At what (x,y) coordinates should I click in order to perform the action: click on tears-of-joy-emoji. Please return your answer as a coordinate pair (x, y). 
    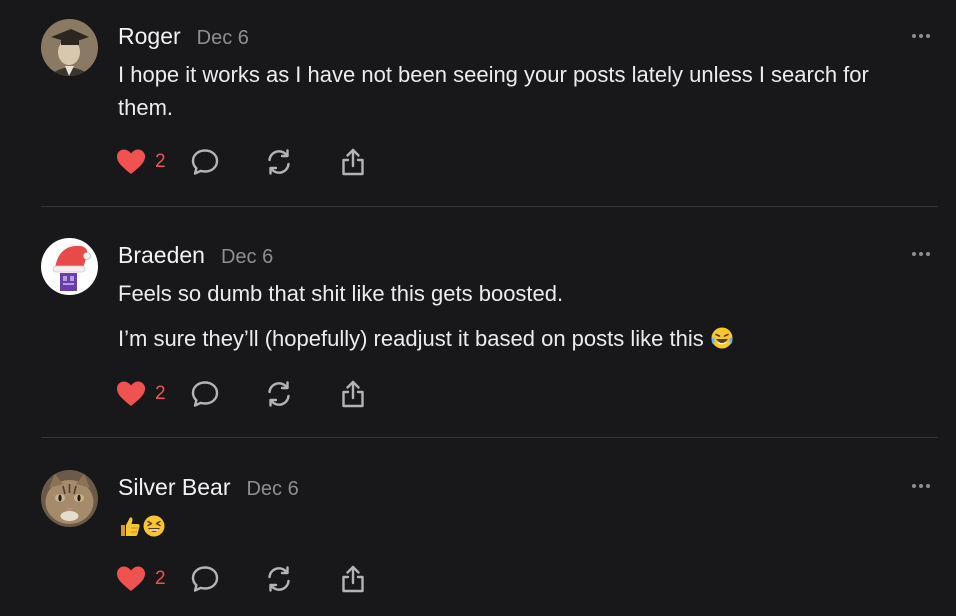
    Looking at the image, I should click on (722, 342).